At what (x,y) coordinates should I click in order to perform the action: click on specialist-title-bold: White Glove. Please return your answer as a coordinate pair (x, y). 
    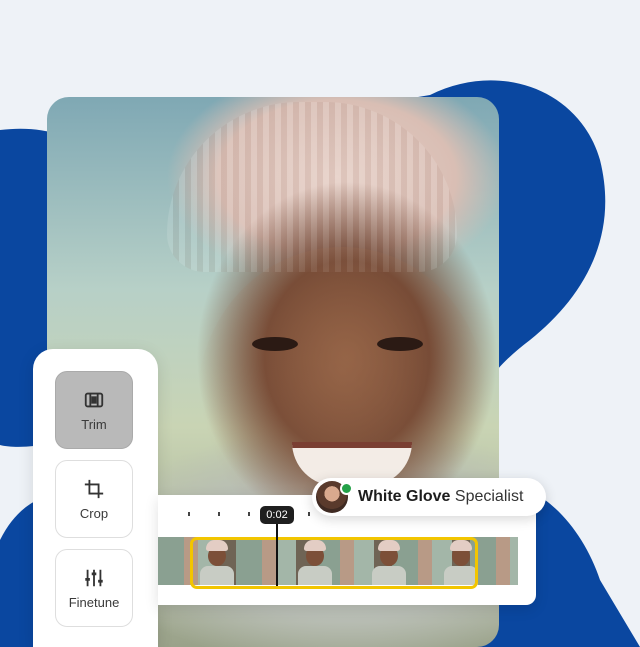
    Looking at the image, I should click on (404, 496).